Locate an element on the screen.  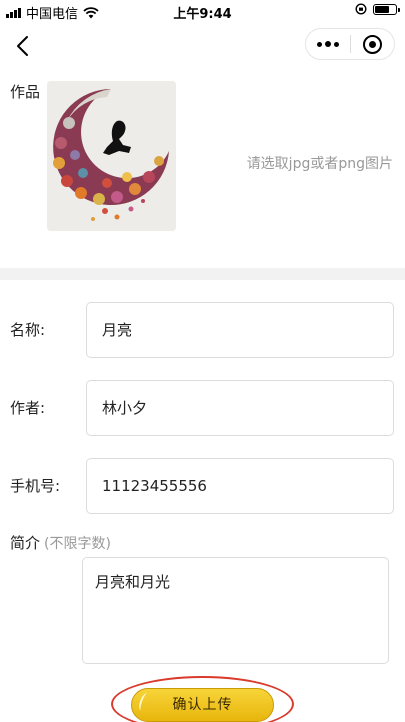
chevron-left-icon is located at coordinates (22, 46).